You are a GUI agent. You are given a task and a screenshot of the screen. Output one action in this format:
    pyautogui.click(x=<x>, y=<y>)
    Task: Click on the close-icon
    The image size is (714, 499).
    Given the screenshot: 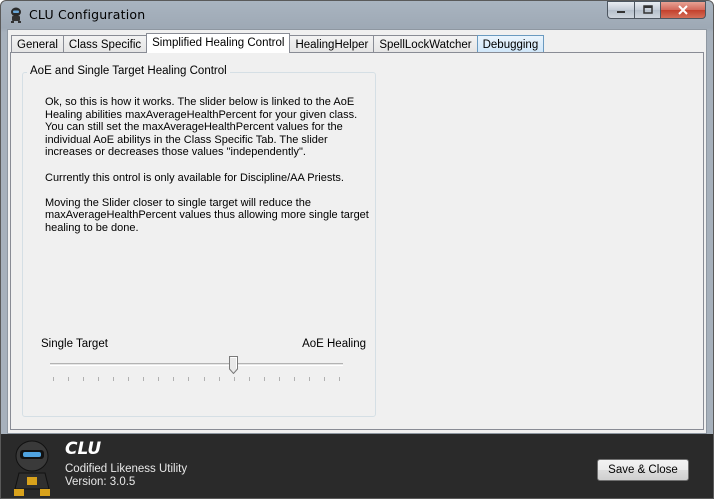 What is the action you would take?
    pyautogui.click(x=683, y=10)
    